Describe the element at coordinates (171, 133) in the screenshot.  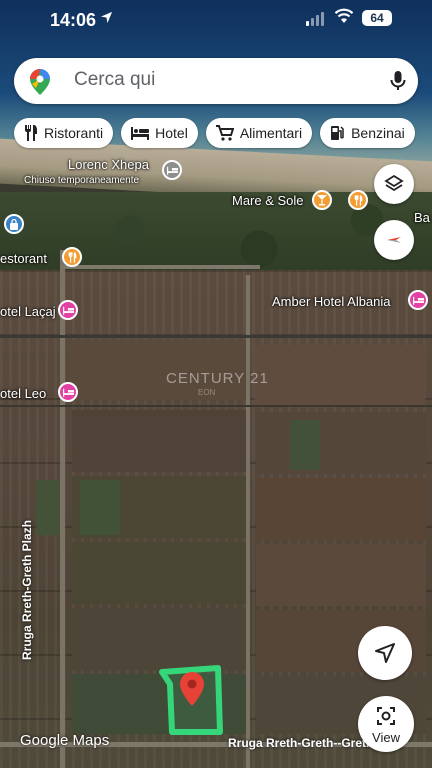
I see `chip-label: Hotel` at that location.